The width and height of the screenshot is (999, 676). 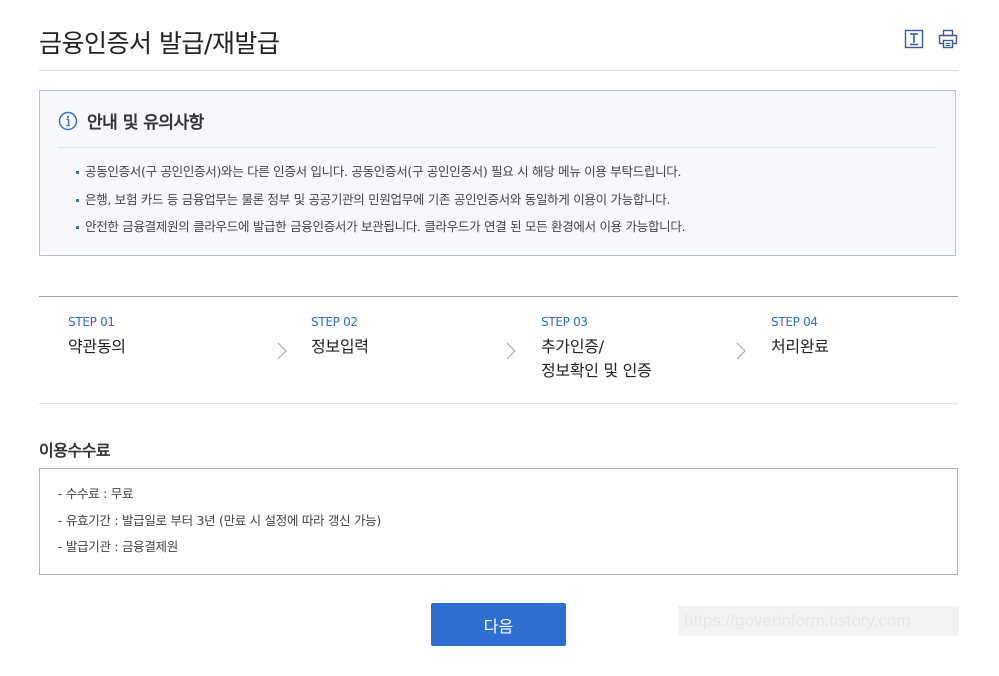 What do you see at coordinates (340, 346) in the screenshot?
I see `step-label: 정보입력` at bounding box center [340, 346].